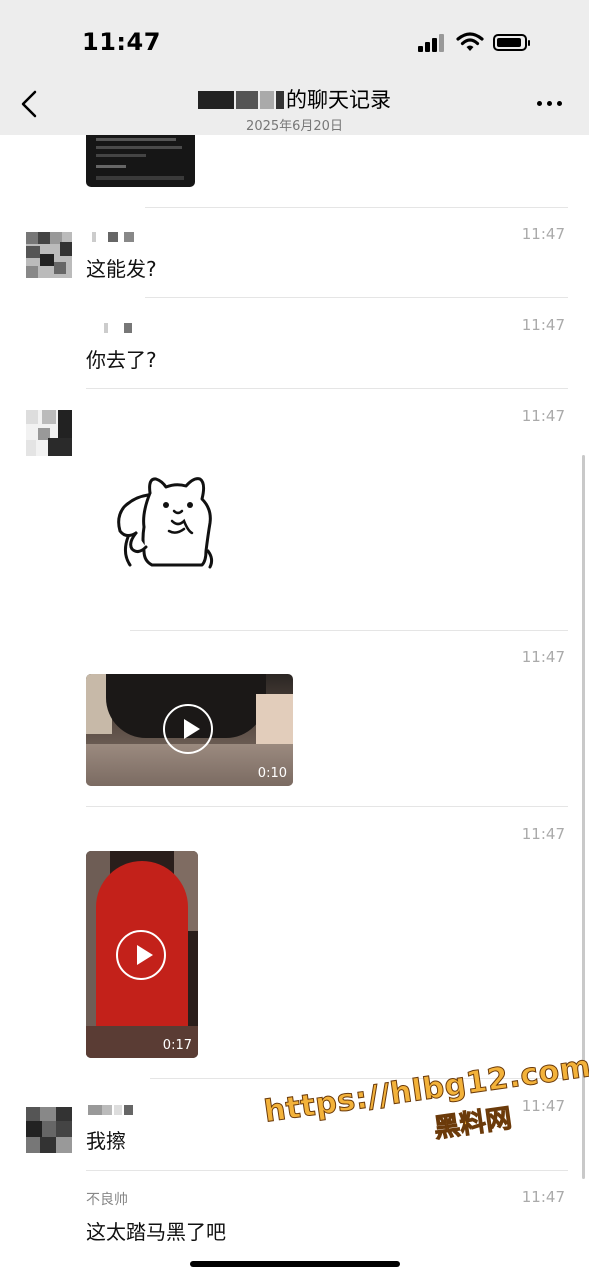  Describe the element at coordinates (106, 1141) in the screenshot. I see `message-text: 我擦` at that location.